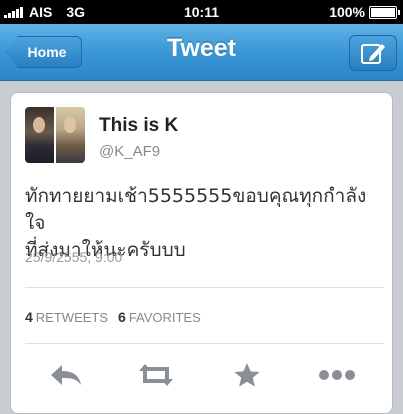 This screenshot has height=414, width=403. Describe the element at coordinates (113, 317) in the screenshot. I see `tweet-stats: 4 RETWEETS 6 FAVORITES` at that location.